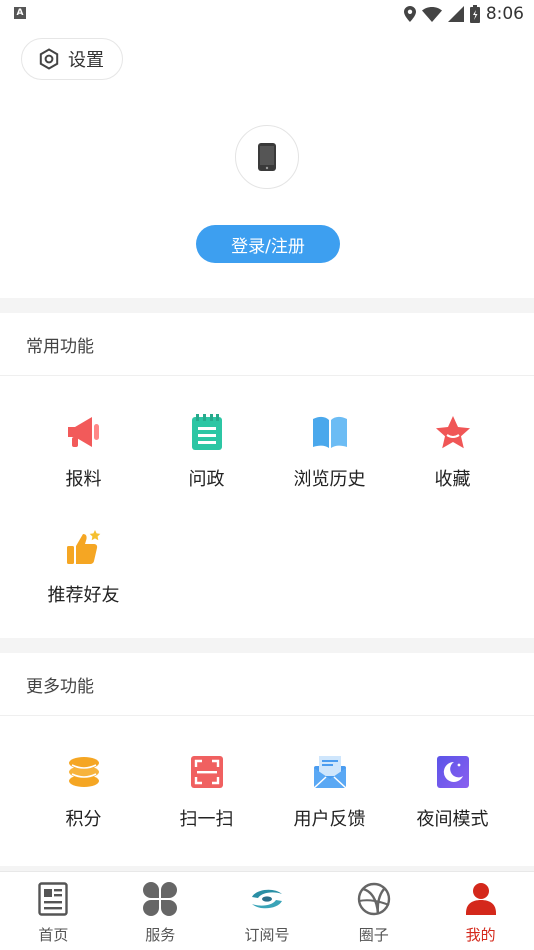 The image size is (534, 950). I want to click on section-title-common: 常用功能, so click(267, 344).